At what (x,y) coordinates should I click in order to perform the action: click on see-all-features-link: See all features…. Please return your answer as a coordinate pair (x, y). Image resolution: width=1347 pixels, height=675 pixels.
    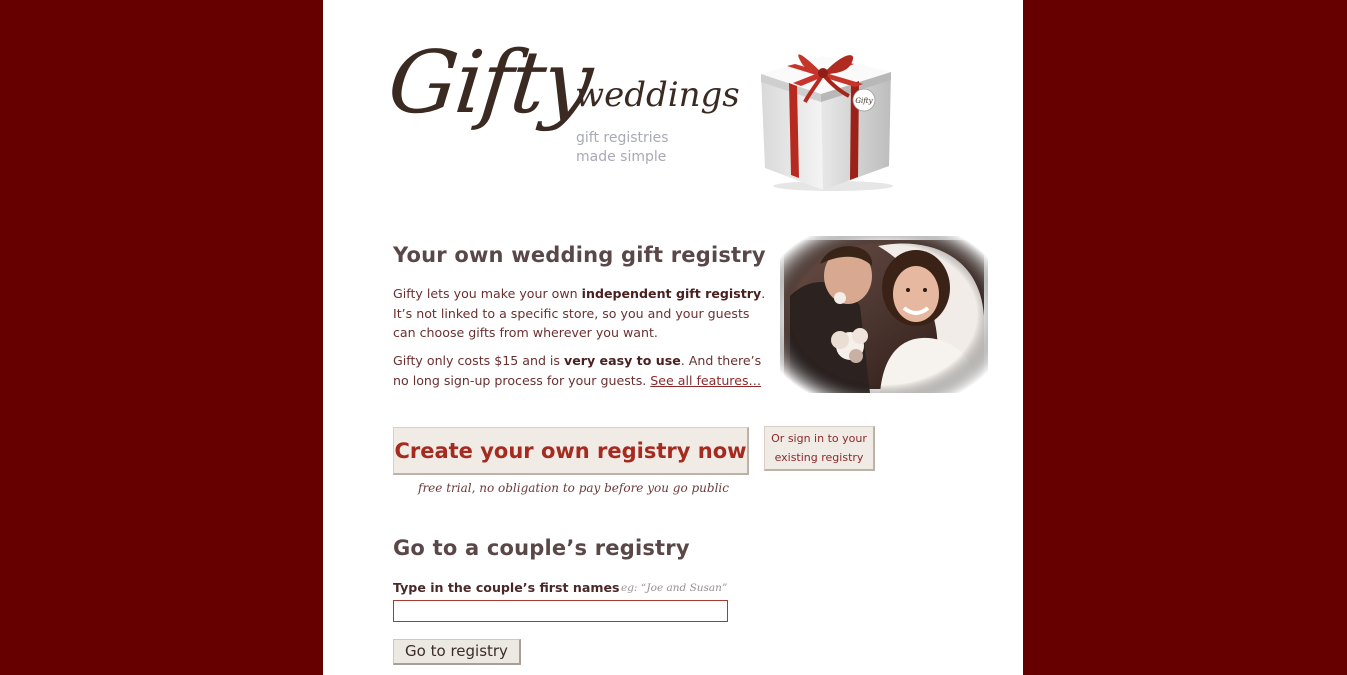
    Looking at the image, I should click on (705, 380).